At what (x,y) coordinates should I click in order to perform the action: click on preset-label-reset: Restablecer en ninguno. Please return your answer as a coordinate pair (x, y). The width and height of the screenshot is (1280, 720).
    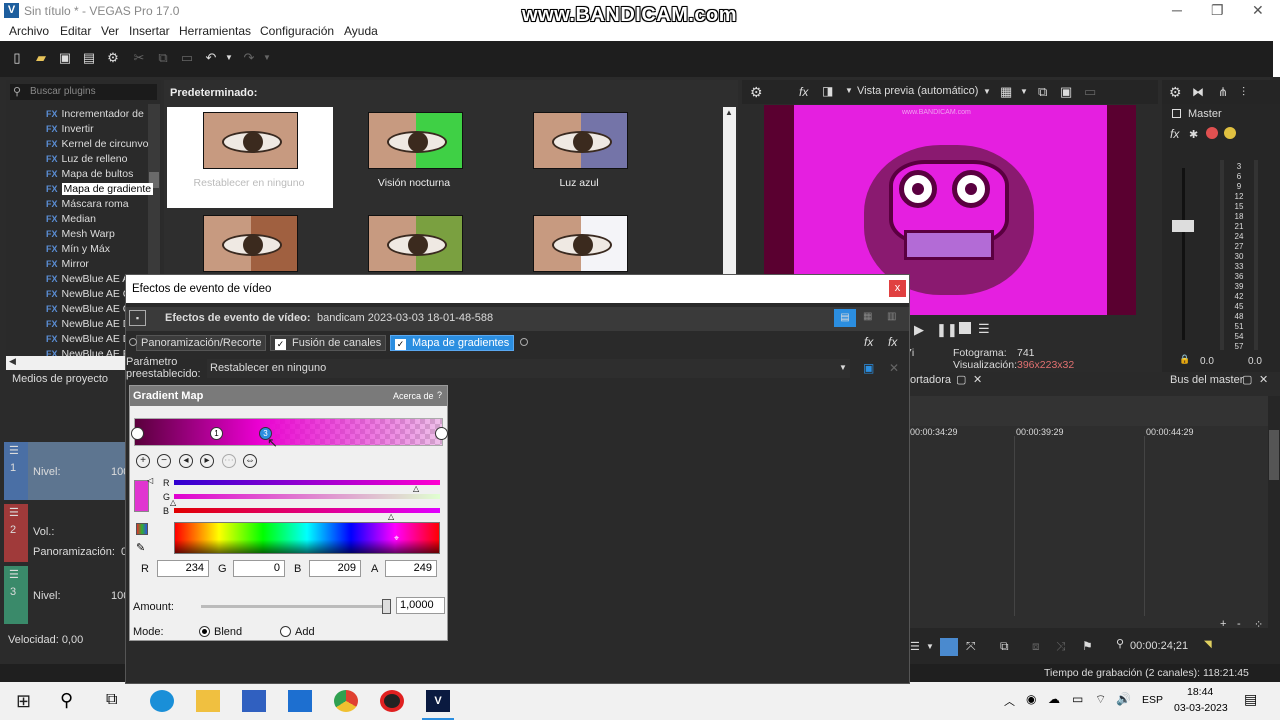
    Looking at the image, I should click on (249, 183).